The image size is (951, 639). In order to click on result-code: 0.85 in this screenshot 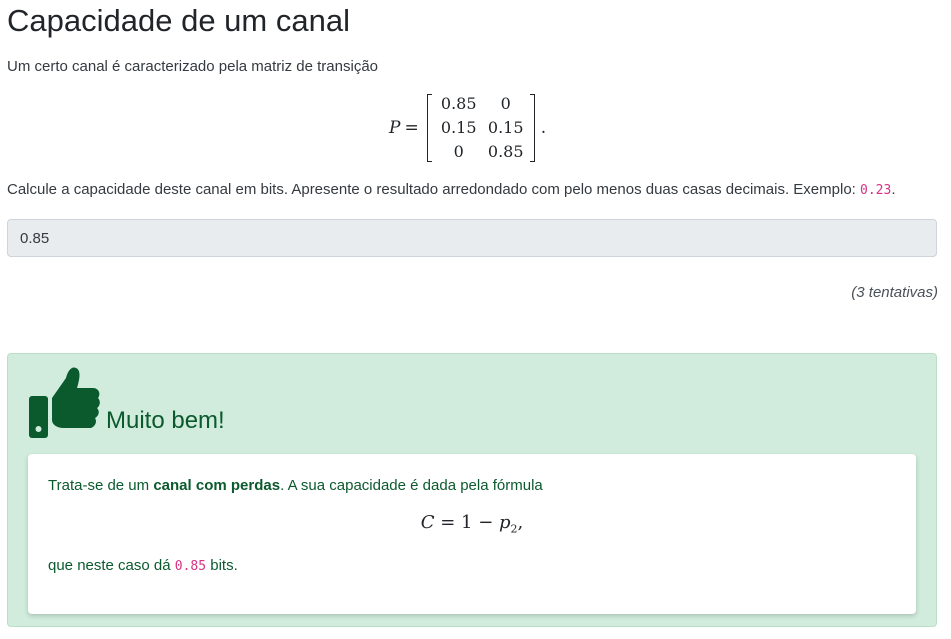, I will do `click(190, 566)`.